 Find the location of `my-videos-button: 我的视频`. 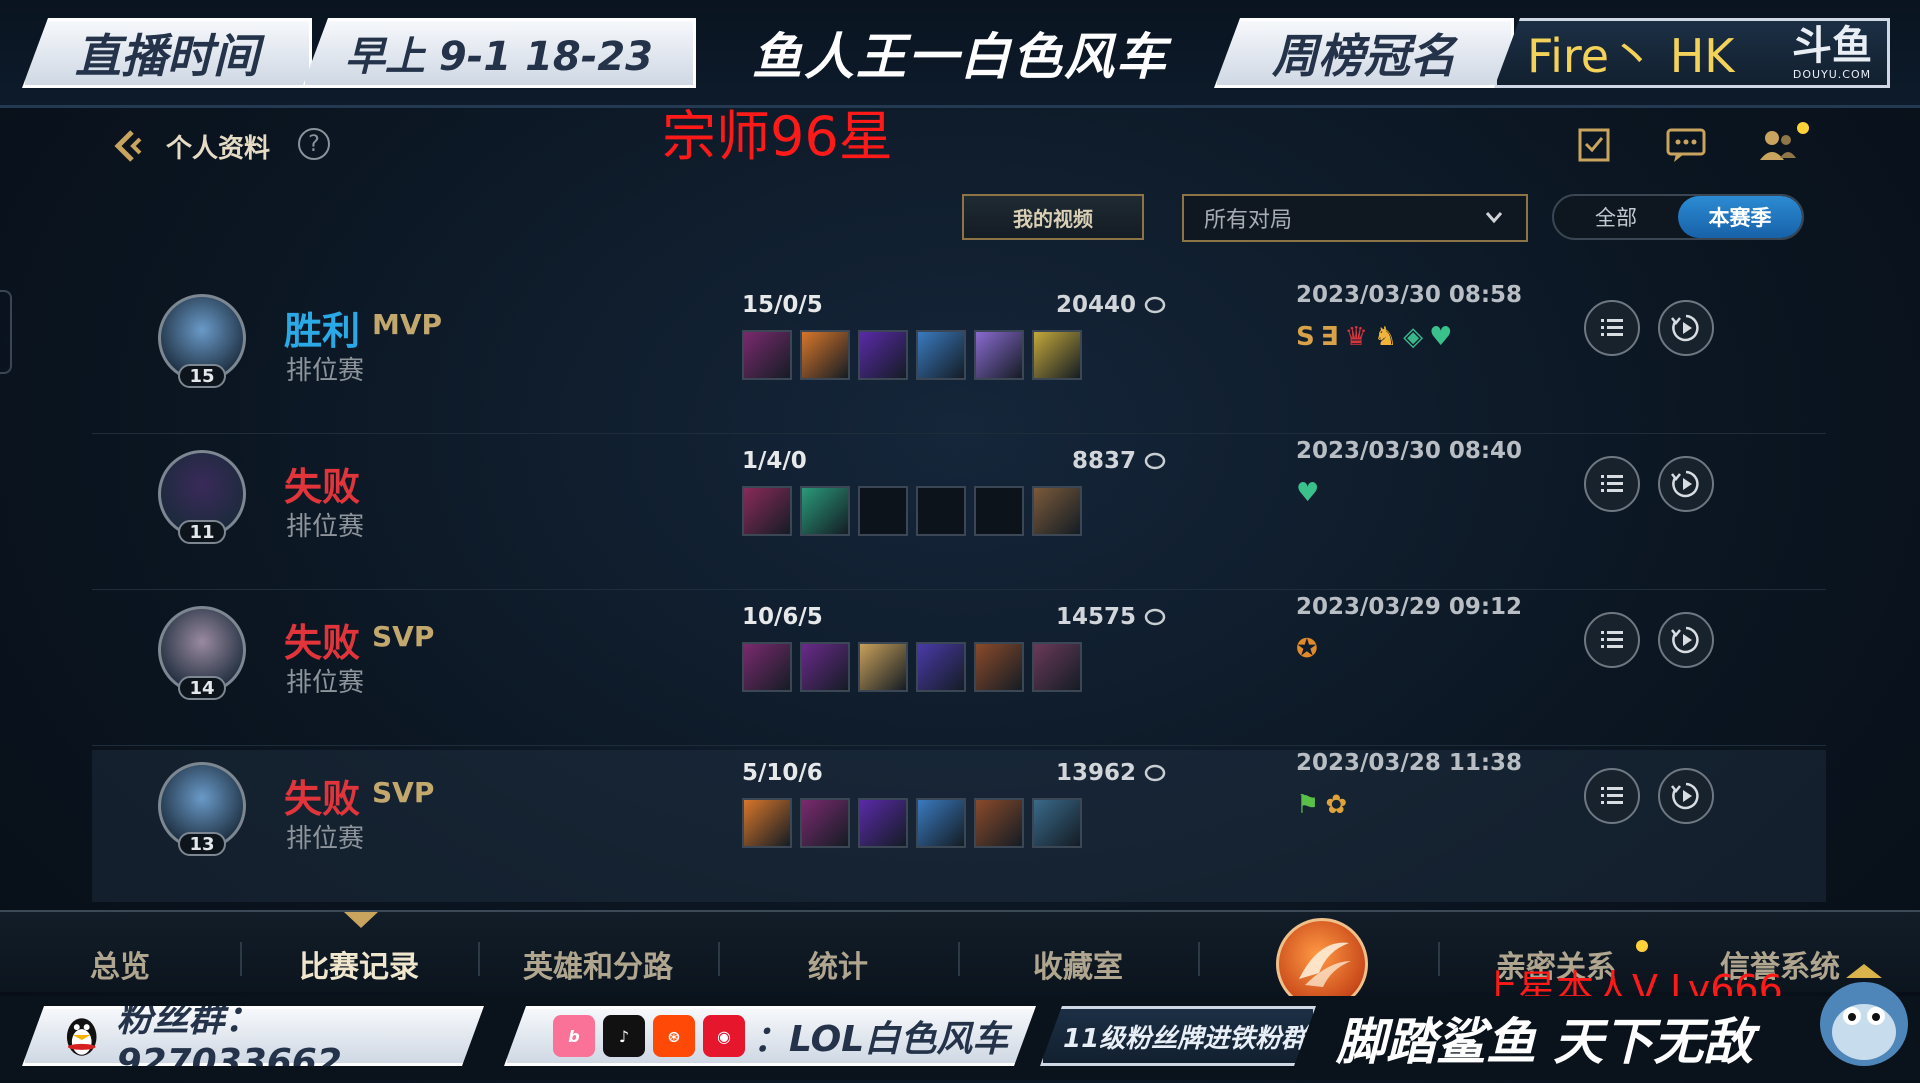

my-videos-button: 我的视频 is located at coordinates (1053, 217).